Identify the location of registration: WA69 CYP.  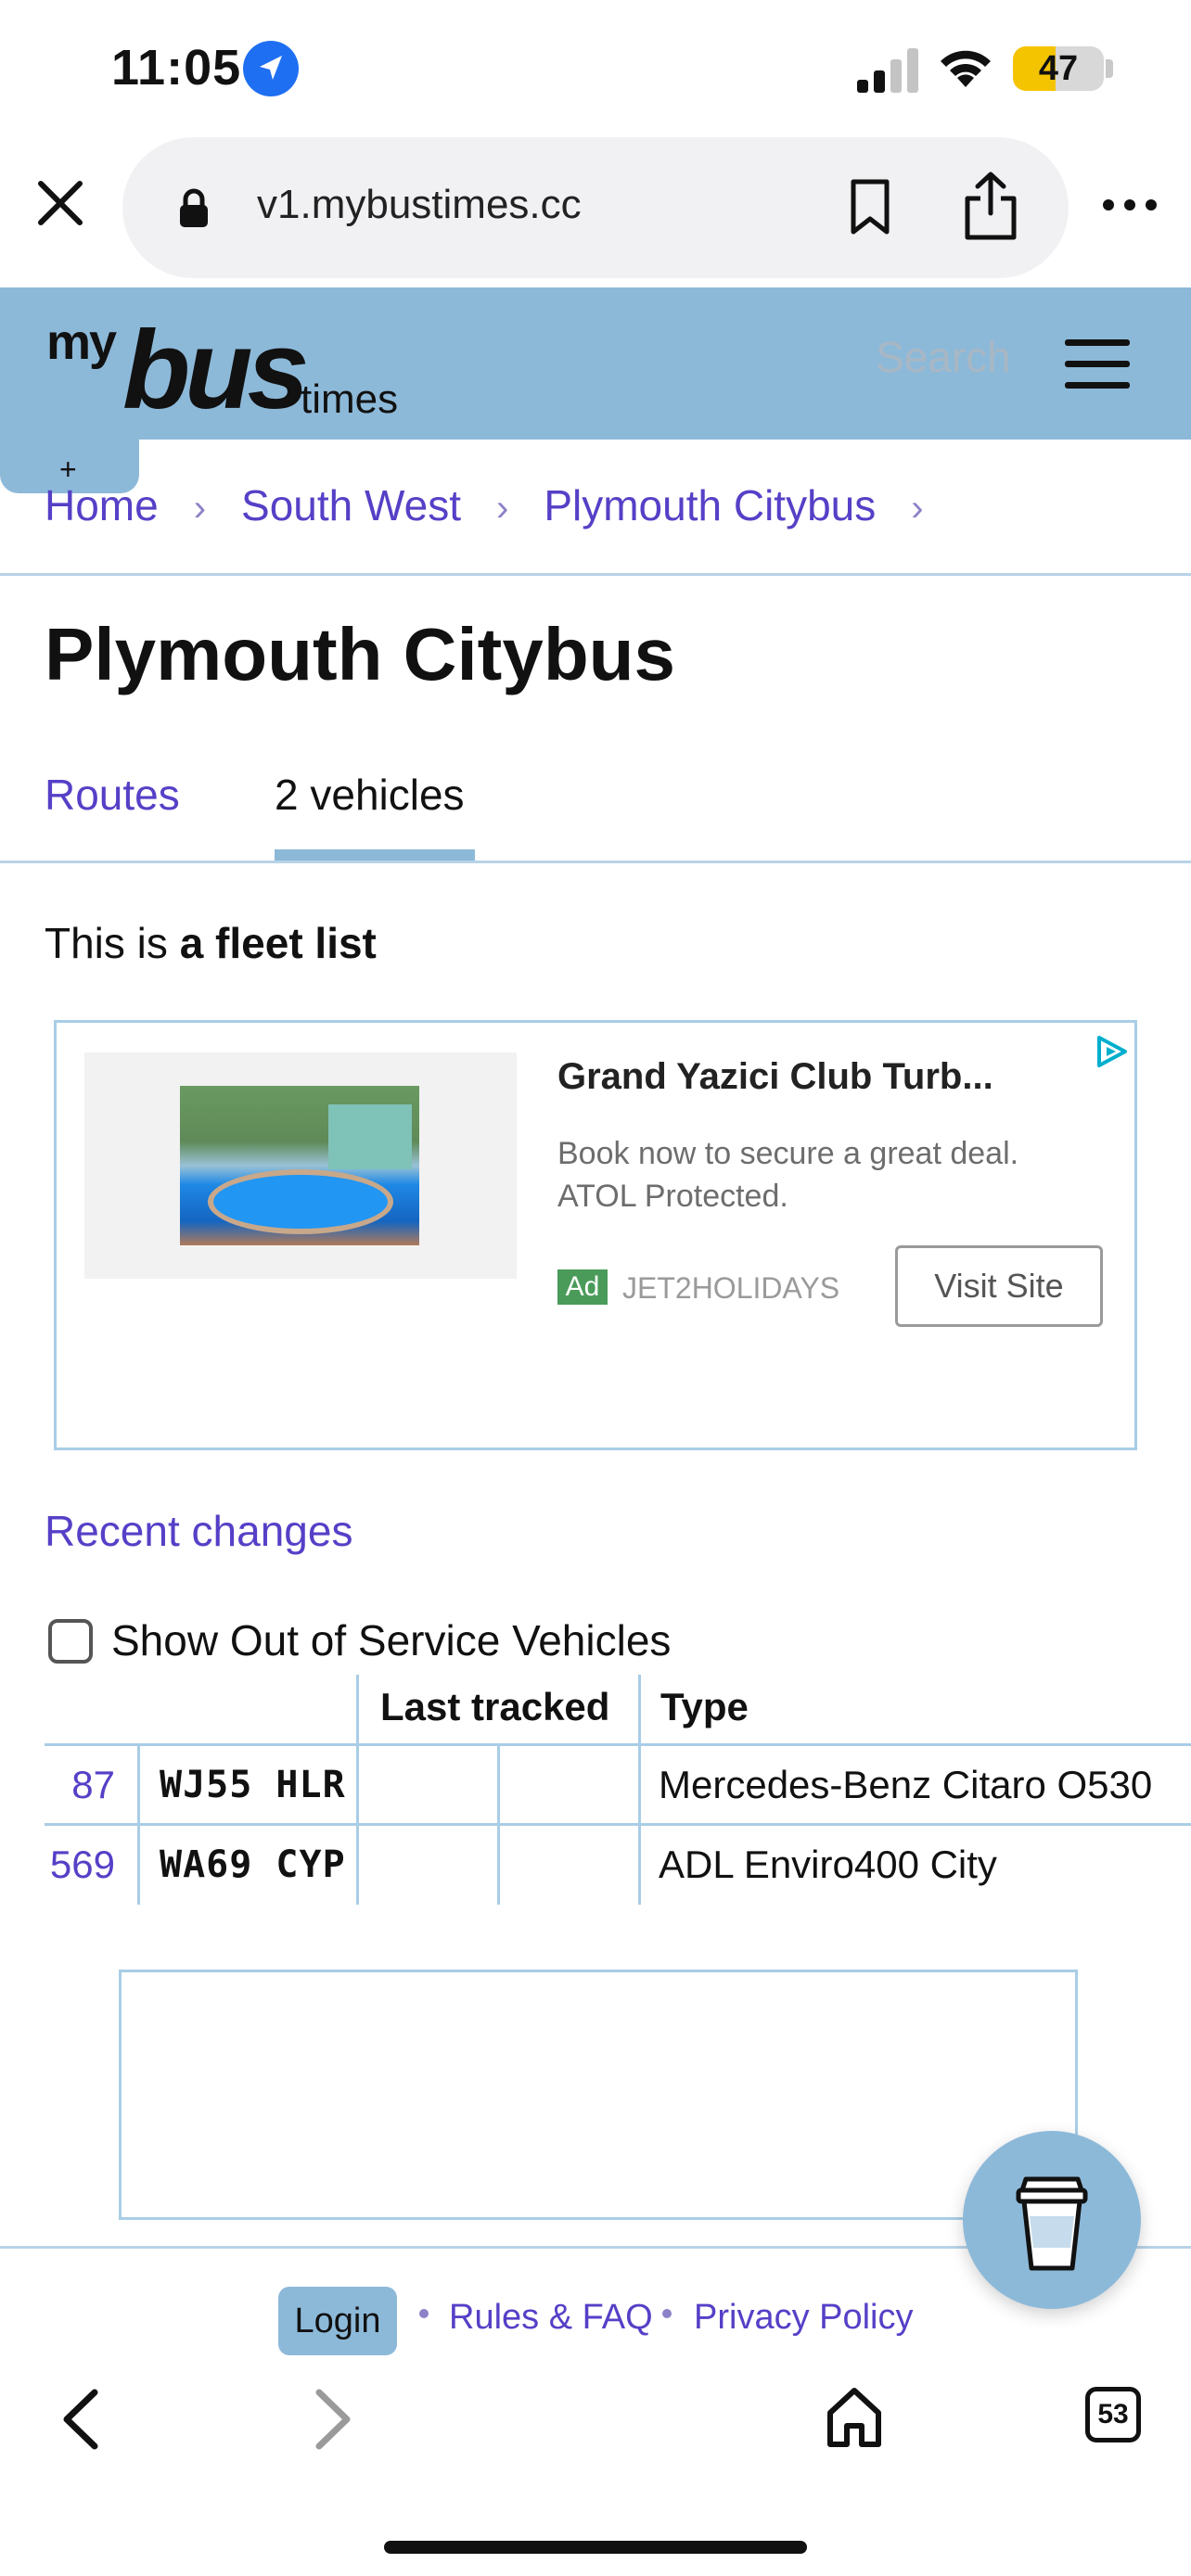
(253, 1865).